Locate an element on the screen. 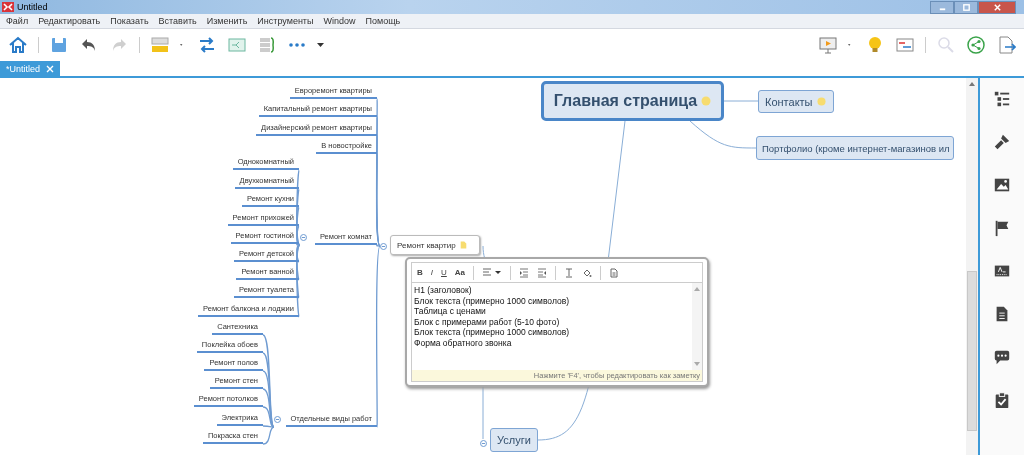 This screenshot has height=455, width=1024. summary-icon is located at coordinates (267, 45).